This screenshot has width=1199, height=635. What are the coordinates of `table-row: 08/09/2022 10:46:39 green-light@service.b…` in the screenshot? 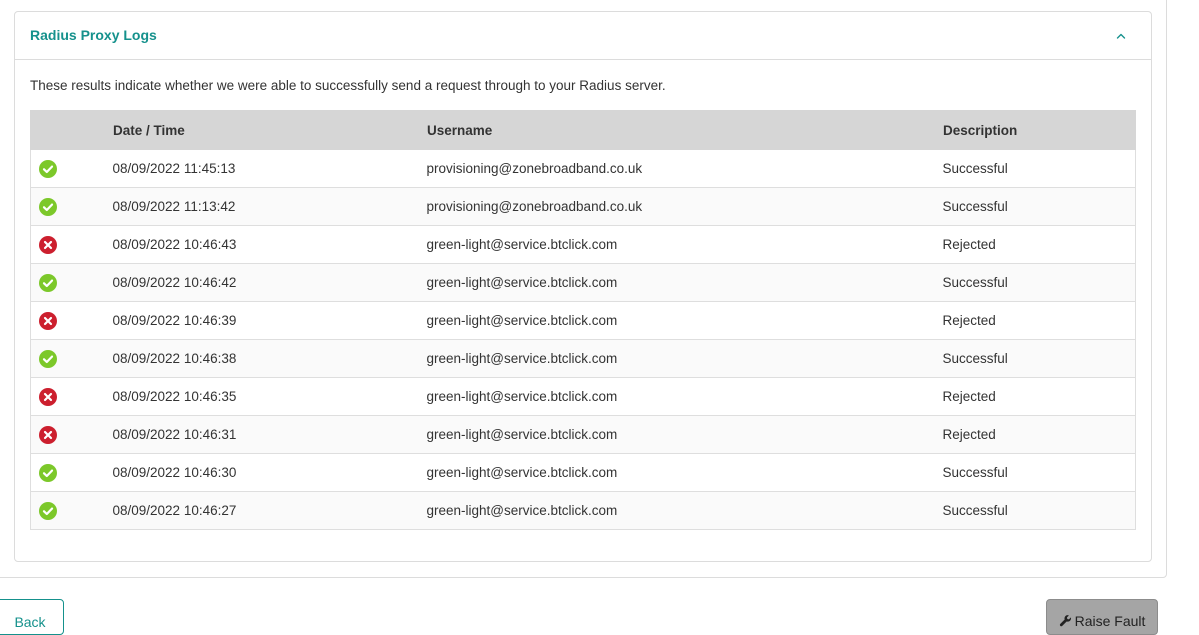 It's located at (583, 320).